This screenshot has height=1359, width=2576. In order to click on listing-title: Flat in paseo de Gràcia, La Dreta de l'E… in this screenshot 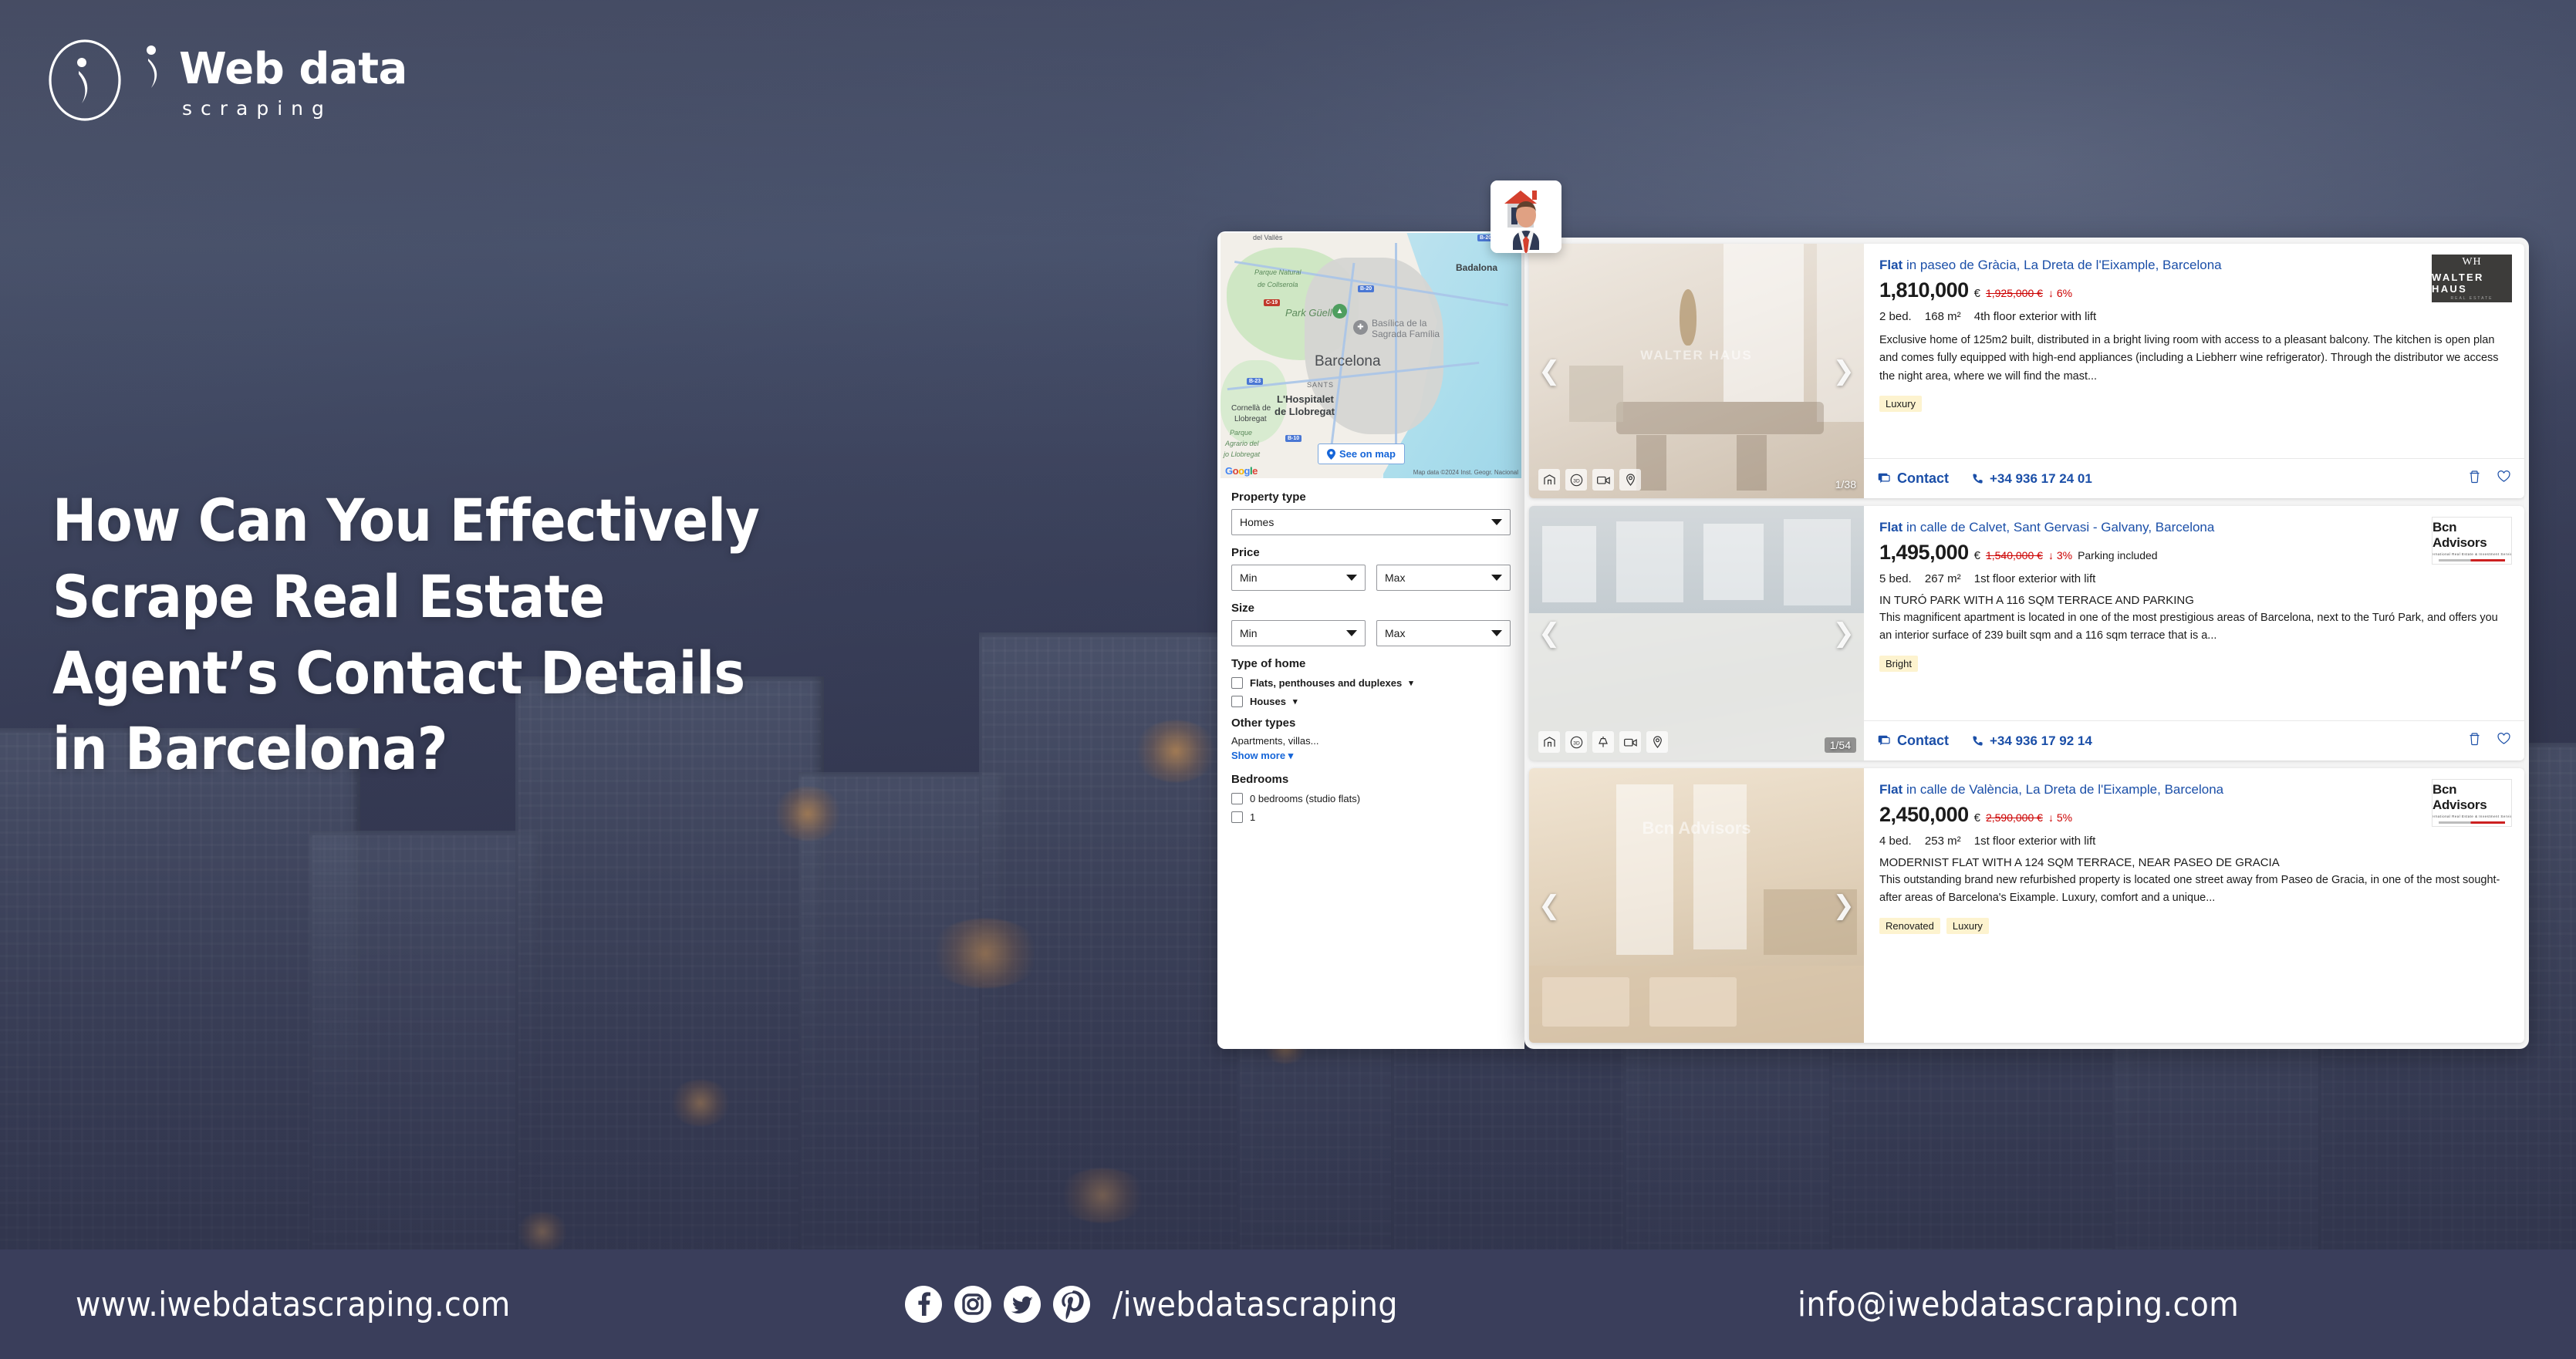, I will do `click(2194, 265)`.